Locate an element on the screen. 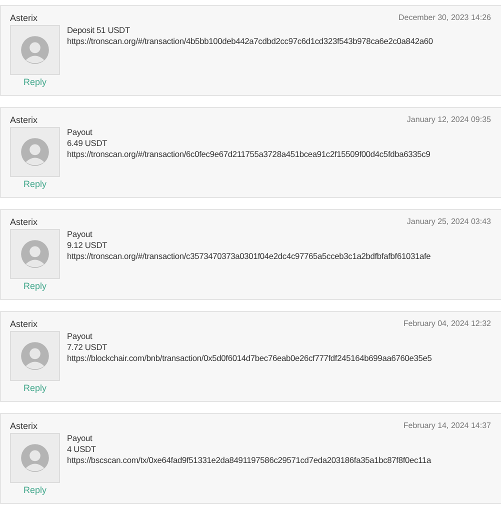  post-date: December 30, 2023 14:26 is located at coordinates (444, 18).